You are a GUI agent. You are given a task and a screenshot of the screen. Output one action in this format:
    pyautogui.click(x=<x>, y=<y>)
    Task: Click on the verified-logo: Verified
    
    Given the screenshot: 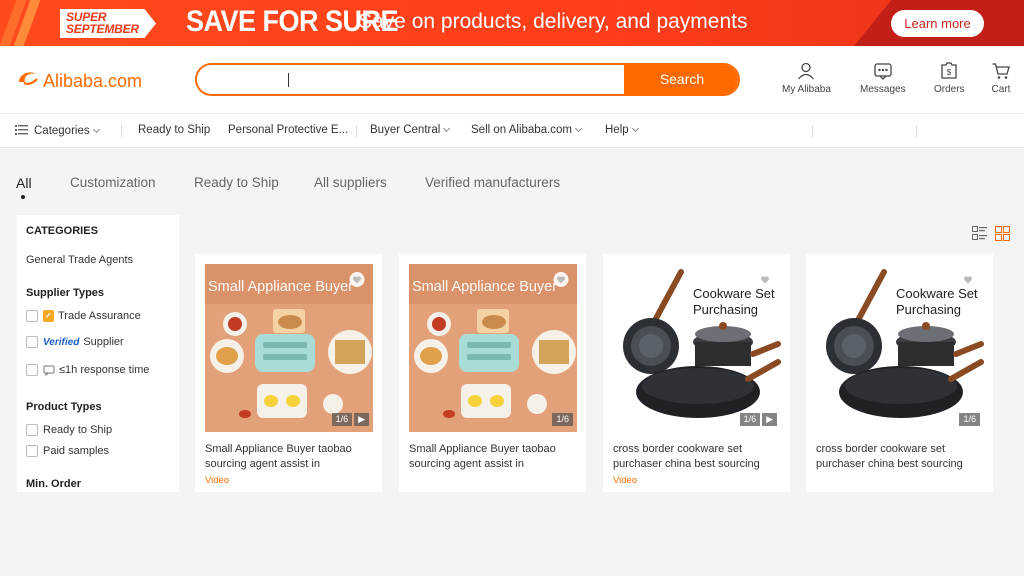 What is the action you would take?
    pyautogui.click(x=61, y=342)
    